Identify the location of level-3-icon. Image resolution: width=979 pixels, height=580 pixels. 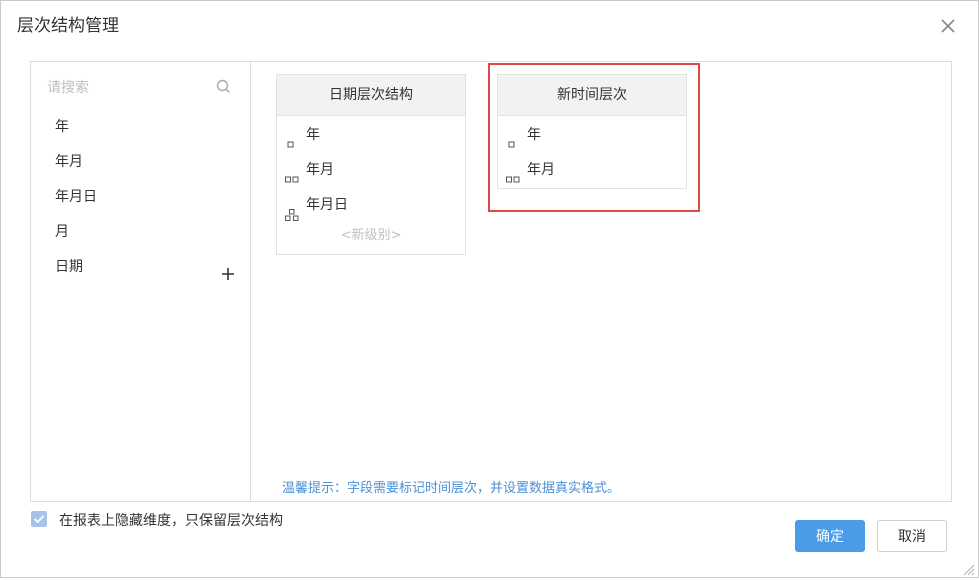
(292, 210).